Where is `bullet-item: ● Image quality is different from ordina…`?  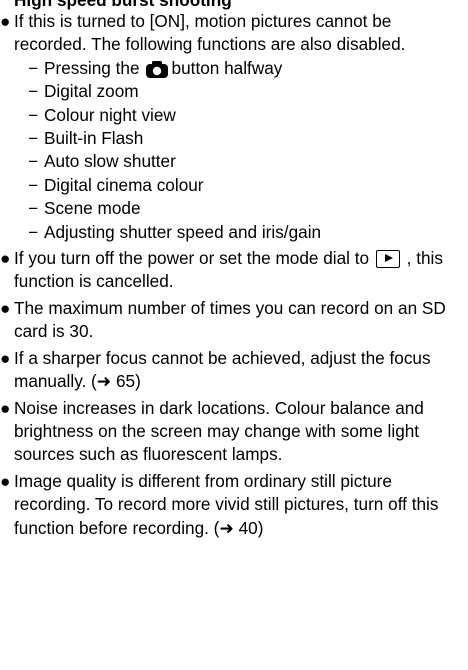
bullet-item: ● Image quality is different from ordina… is located at coordinates (234, 505).